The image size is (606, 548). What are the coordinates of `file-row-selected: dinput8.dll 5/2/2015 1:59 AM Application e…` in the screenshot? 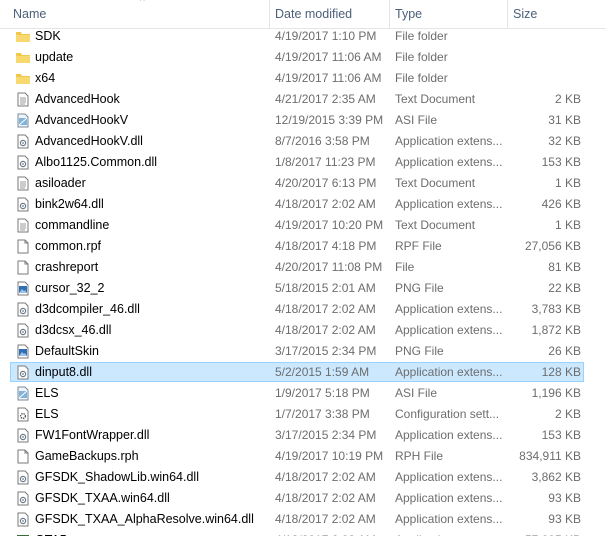 It's located at (303, 372).